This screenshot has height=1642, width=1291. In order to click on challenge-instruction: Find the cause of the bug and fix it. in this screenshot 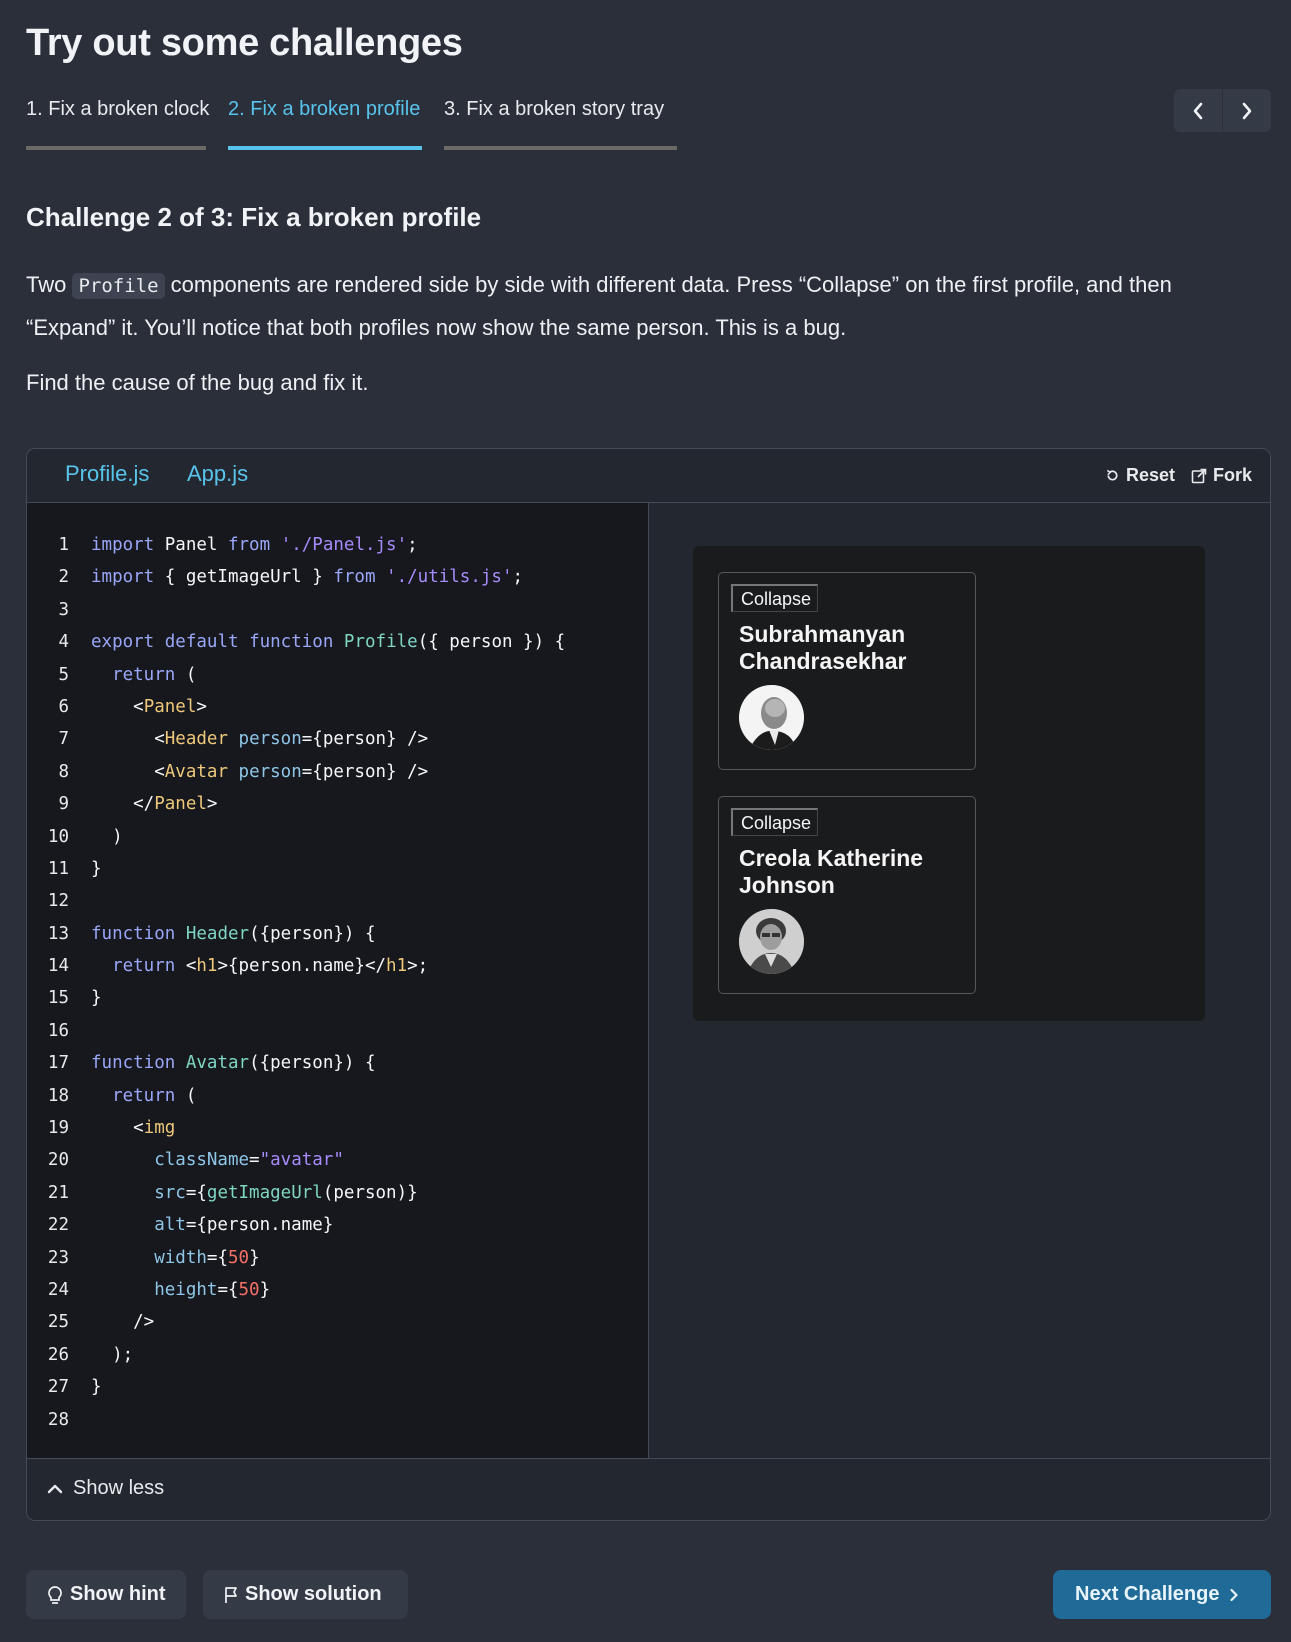, I will do `click(197, 382)`.